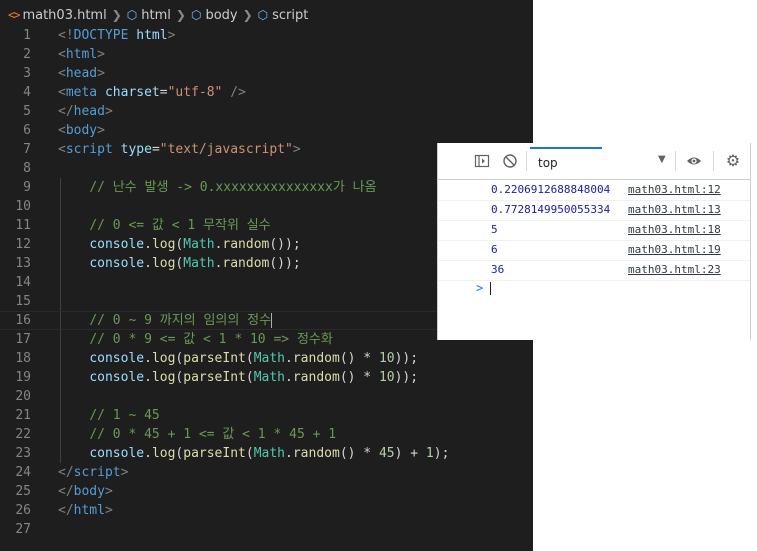  What do you see at coordinates (594, 210) in the screenshot?
I see `console-message: 0.7728149950055334 math03.html:13` at bounding box center [594, 210].